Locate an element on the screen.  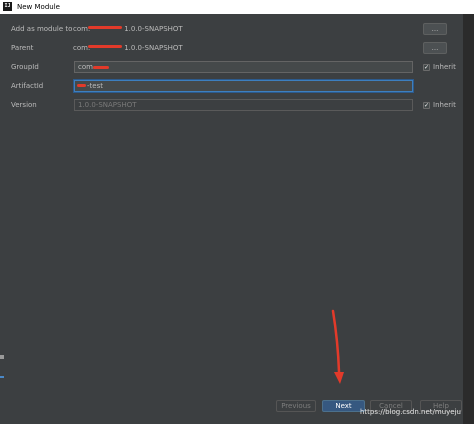
next-button: Next is located at coordinates (343, 406).